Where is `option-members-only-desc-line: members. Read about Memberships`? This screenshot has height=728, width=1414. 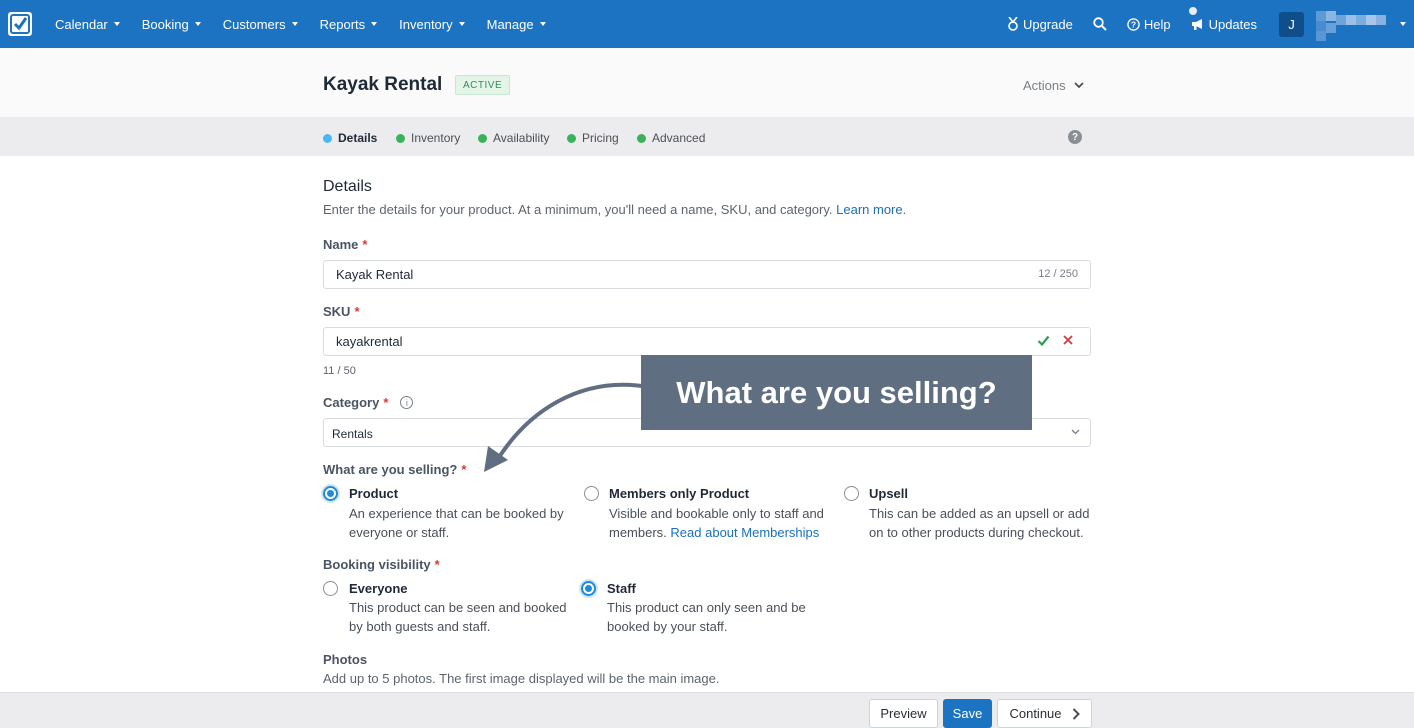 option-members-only-desc-line: members. Read about Memberships is located at coordinates (716, 532).